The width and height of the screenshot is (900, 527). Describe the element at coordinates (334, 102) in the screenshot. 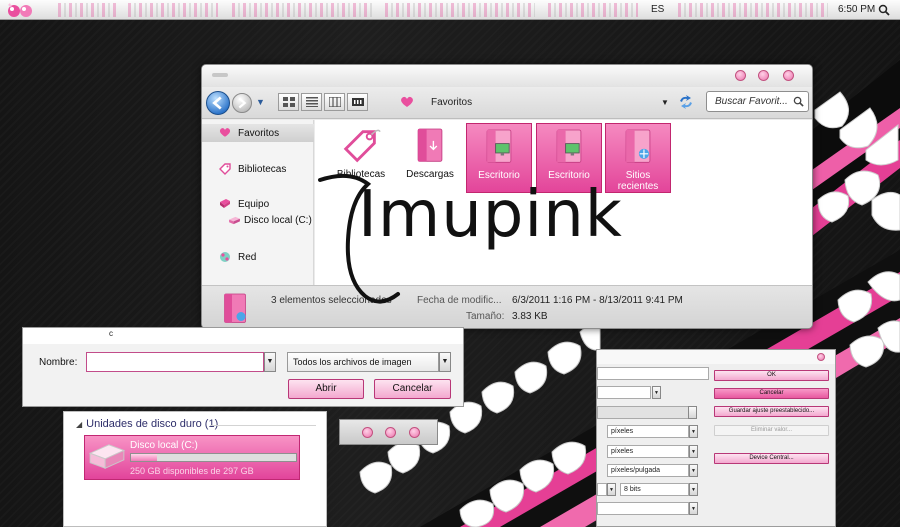

I see `view-columns-button` at that location.